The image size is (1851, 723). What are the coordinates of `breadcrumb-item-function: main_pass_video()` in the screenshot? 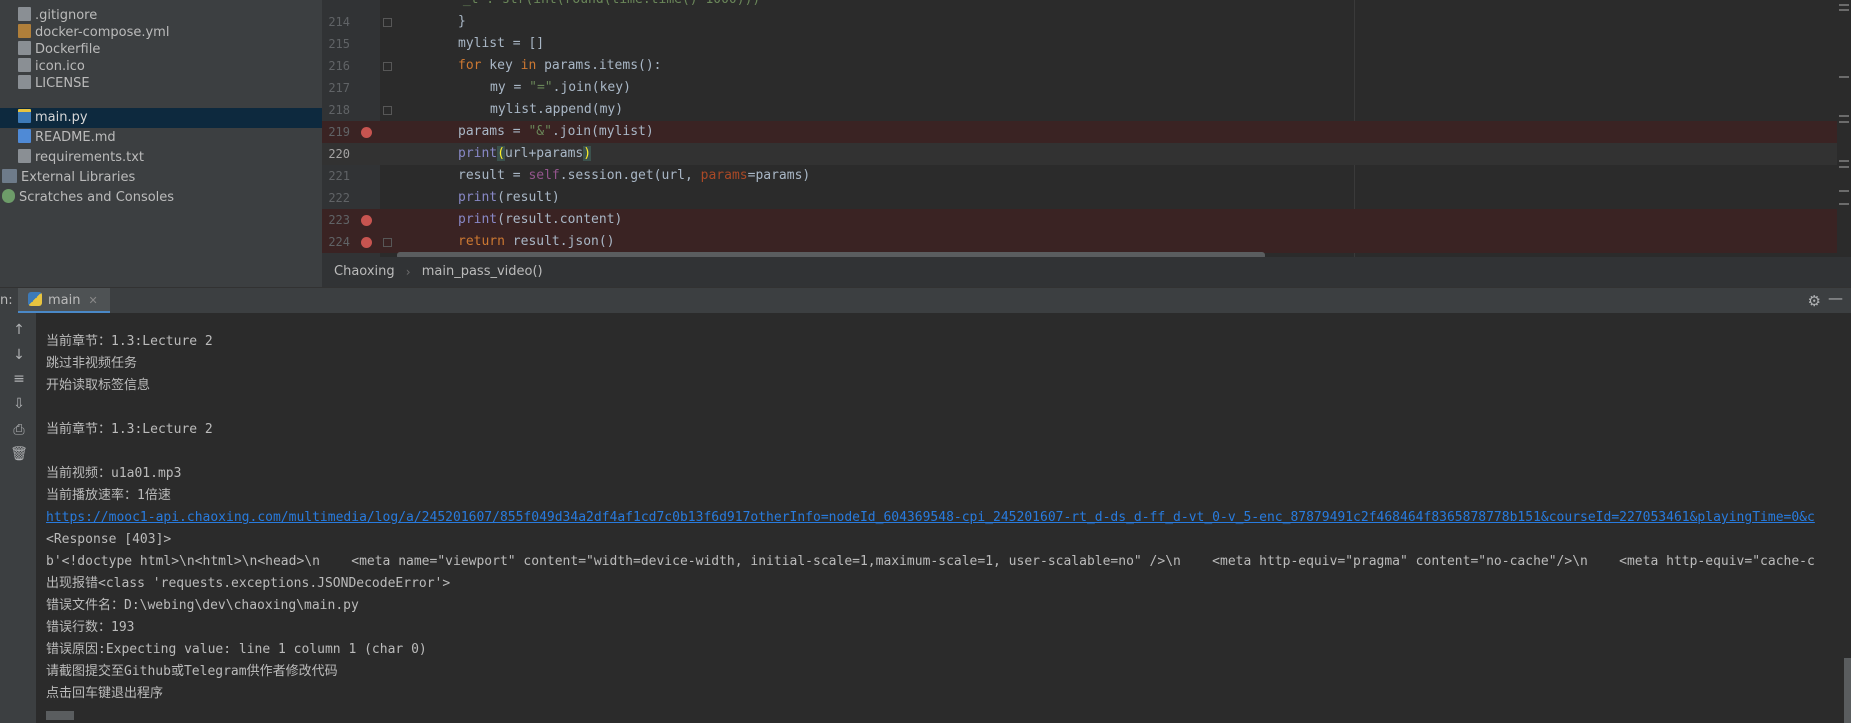 It's located at (482, 271).